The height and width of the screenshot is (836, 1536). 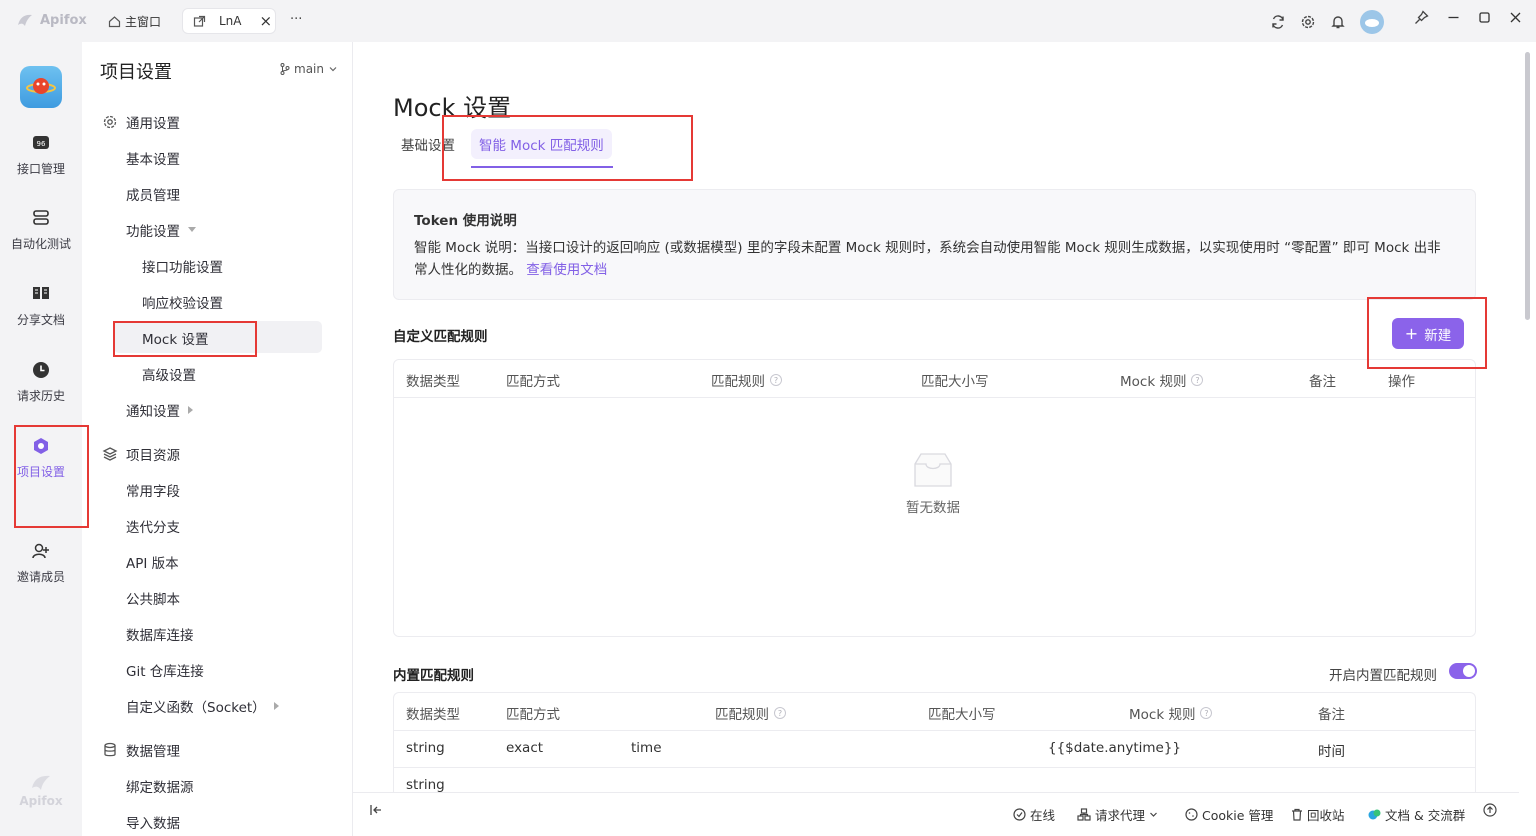 What do you see at coordinates (1338, 22) in the screenshot?
I see `bell-icon` at bounding box center [1338, 22].